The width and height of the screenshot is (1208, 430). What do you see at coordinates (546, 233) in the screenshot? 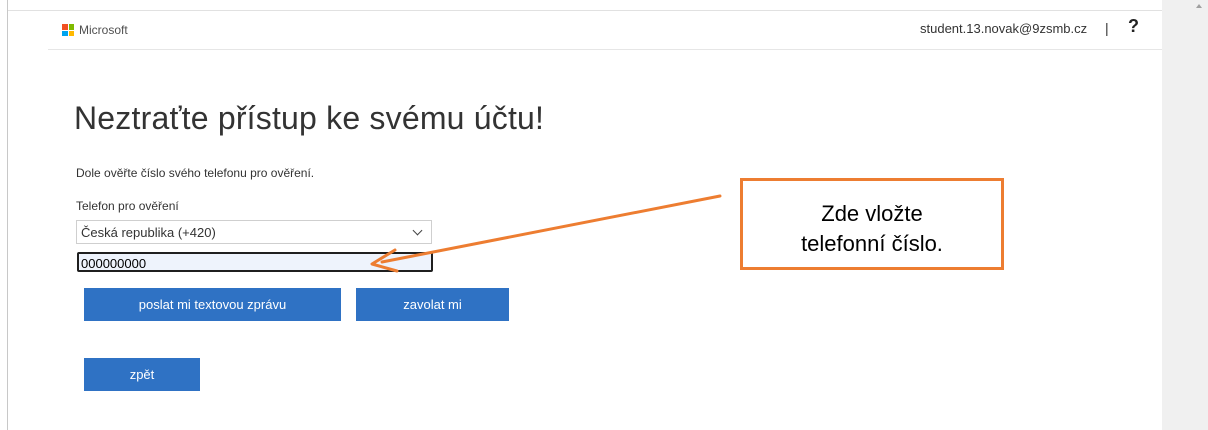
I see `annotation-arrow-icon` at bounding box center [546, 233].